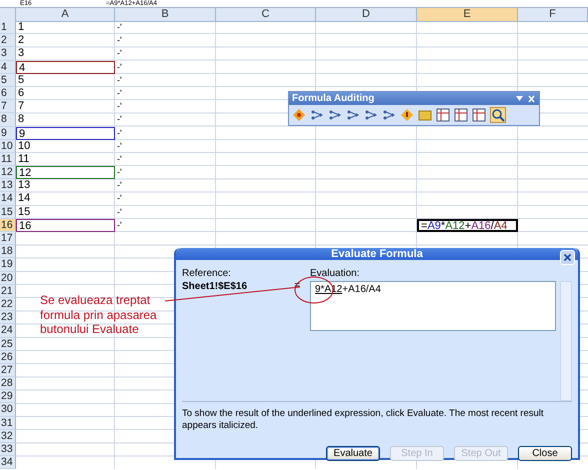 This screenshot has width=588, height=470. Describe the element at coordinates (8, 331) in the screenshot. I see `row-header: 24` at that location.